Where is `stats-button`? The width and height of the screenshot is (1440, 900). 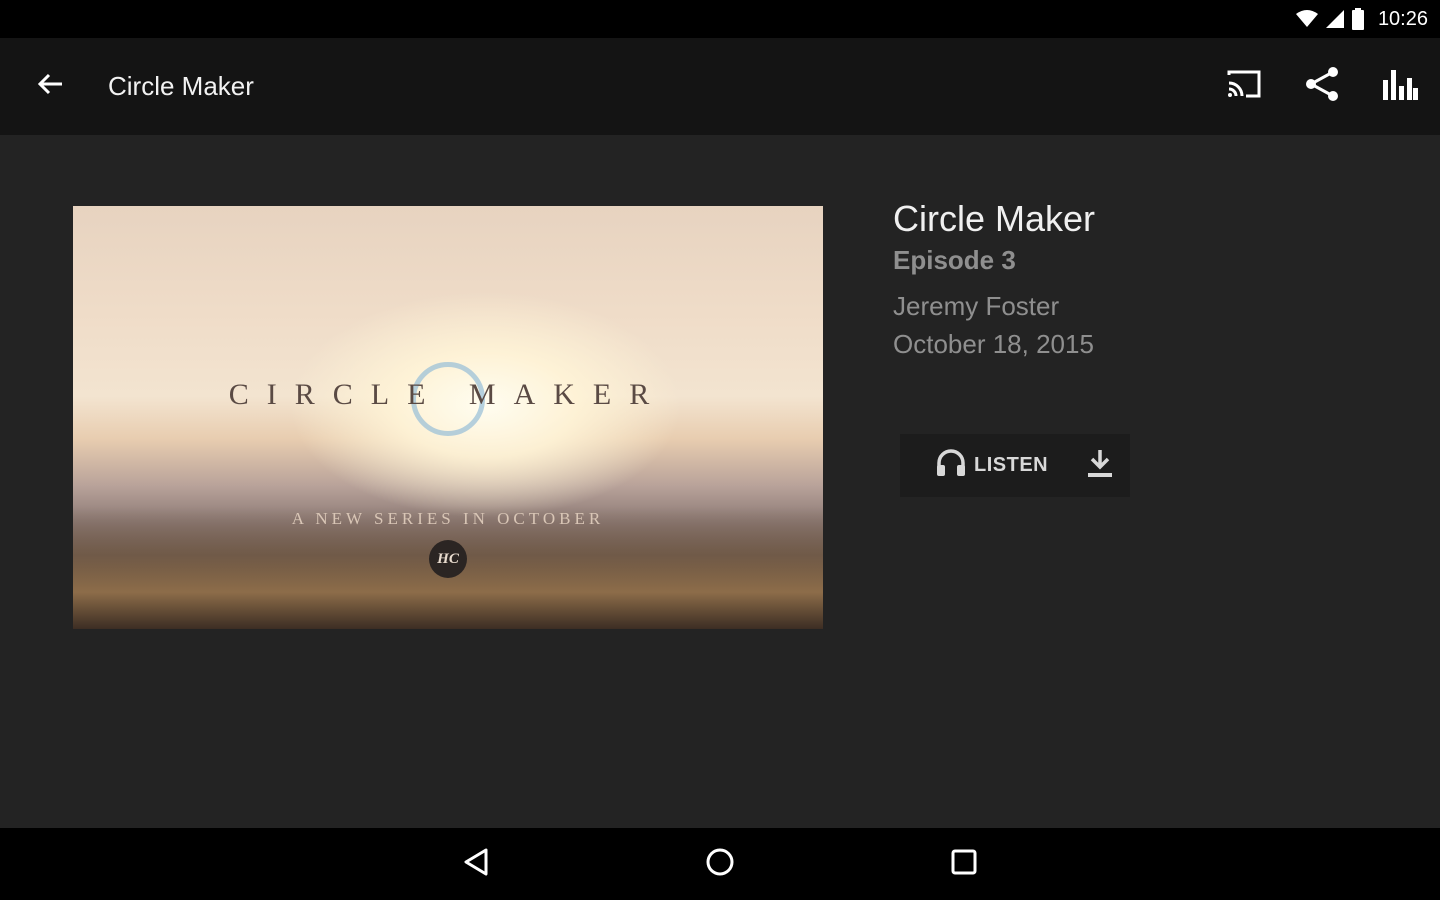 stats-button is located at coordinates (1400, 87).